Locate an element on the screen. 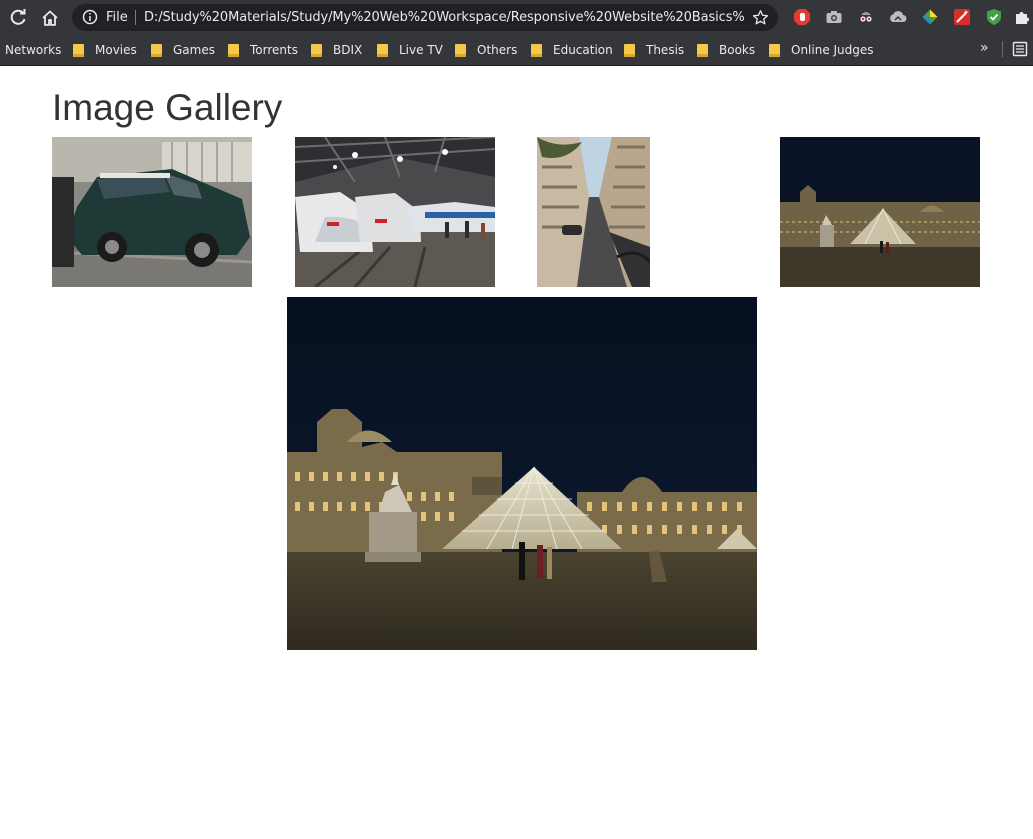 This screenshot has width=1033, height=839. camera-extension-icon is located at coordinates (834, 17).